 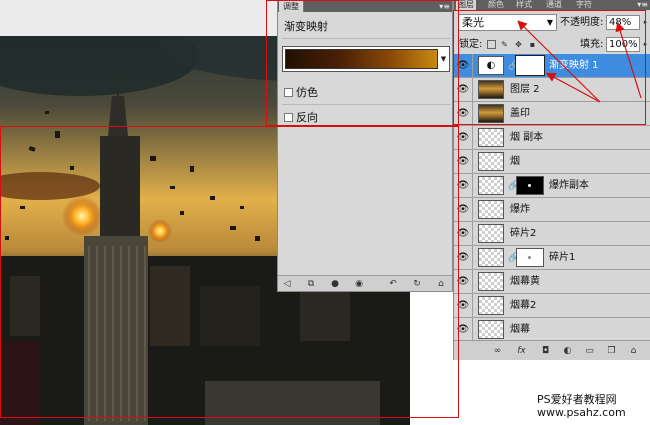 I want to click on layer-row: 👁 盖印, so click(x=552, y=114).